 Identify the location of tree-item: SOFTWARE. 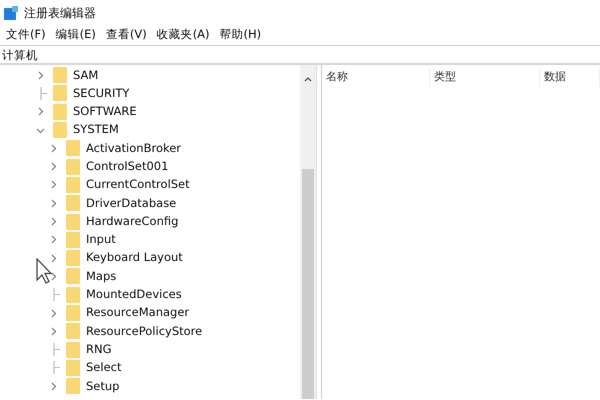
(105, 111).